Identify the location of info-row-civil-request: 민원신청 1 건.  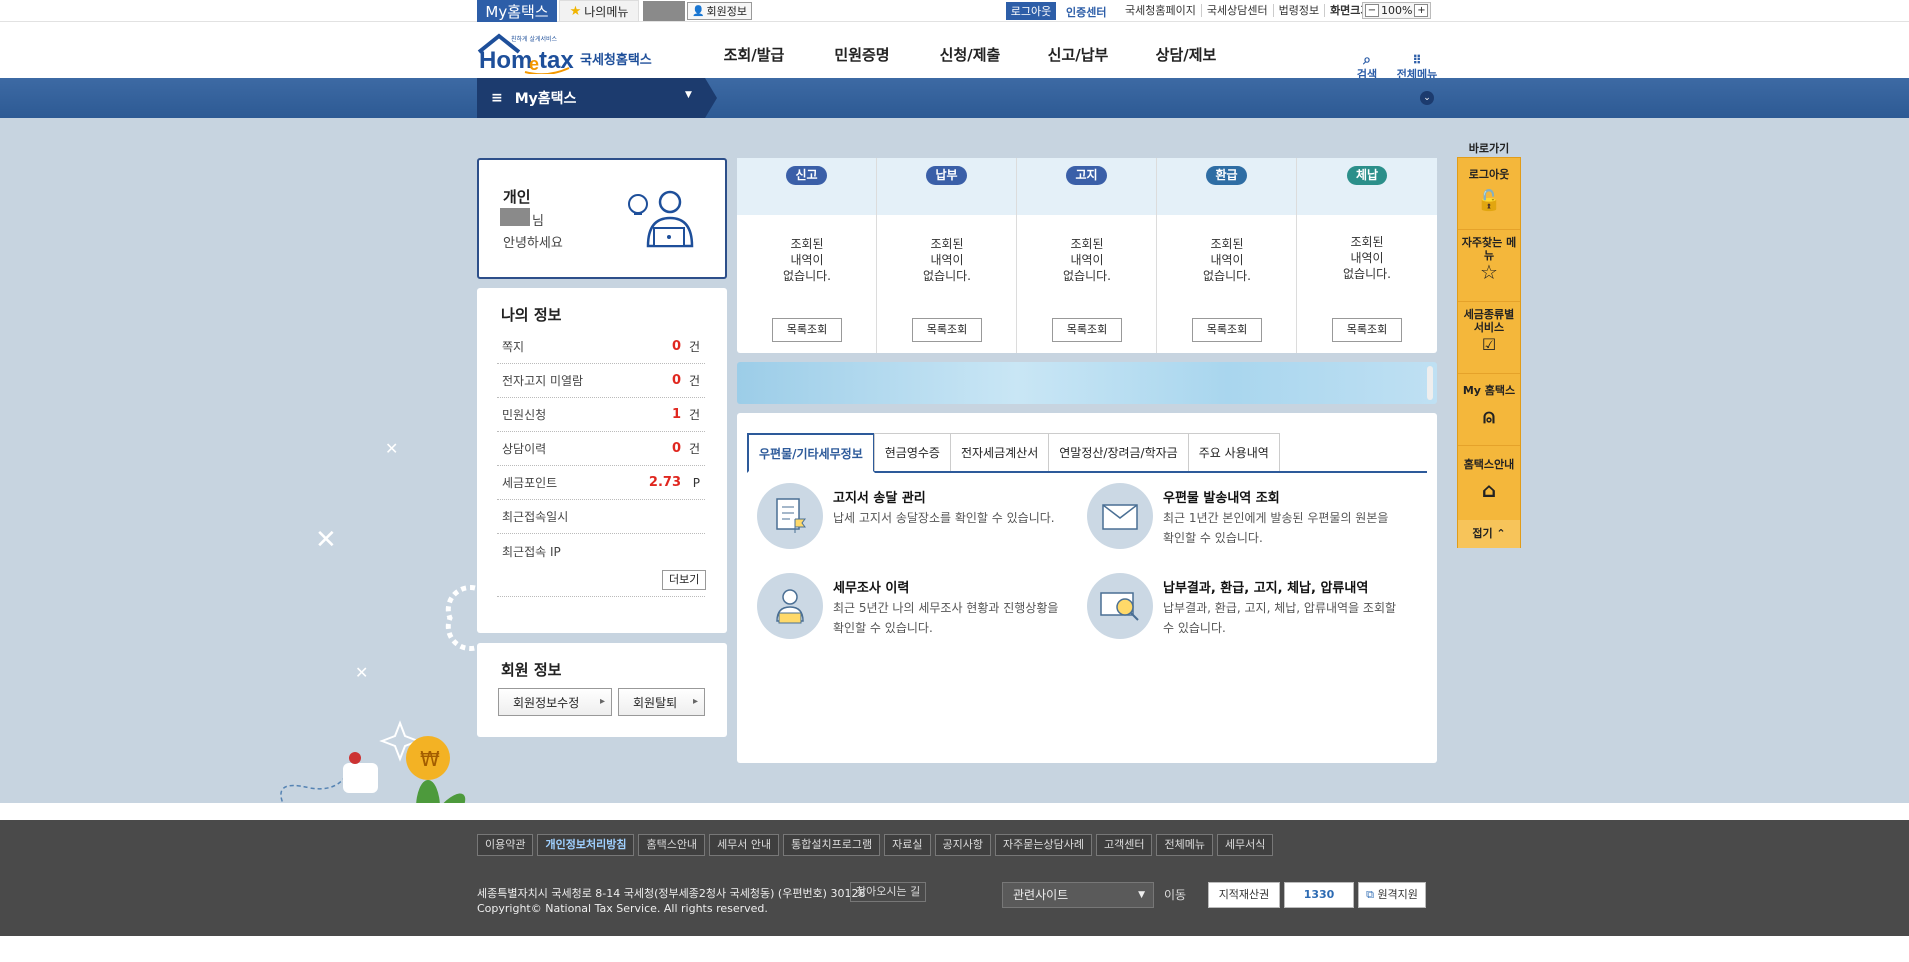
(601, 415).